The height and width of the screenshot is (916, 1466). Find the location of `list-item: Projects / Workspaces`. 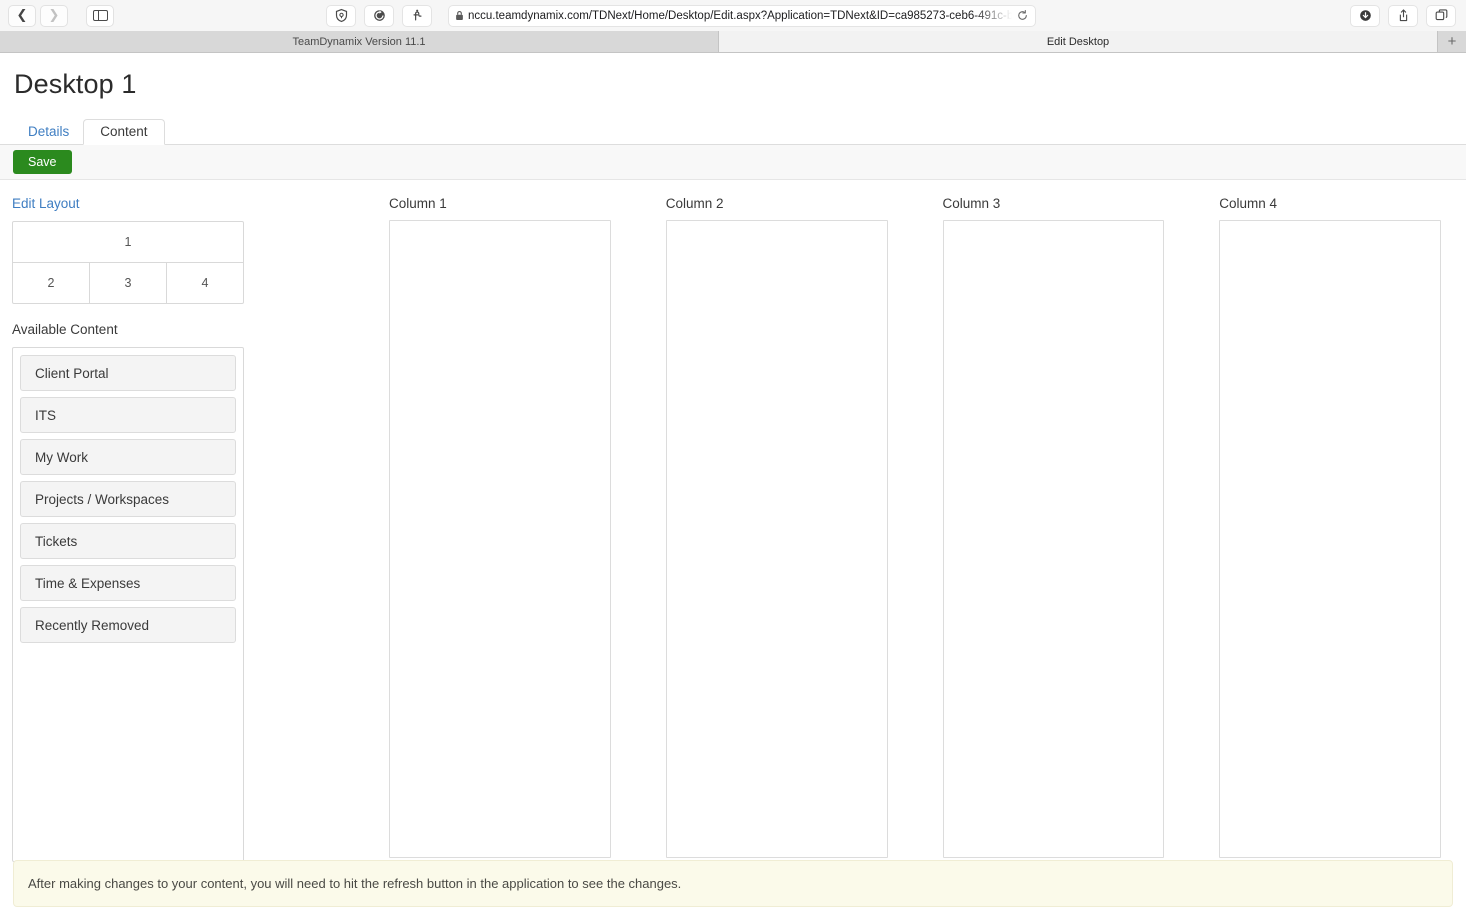

list-item: Projects / Workspaces is located at coordinates (128, 499).